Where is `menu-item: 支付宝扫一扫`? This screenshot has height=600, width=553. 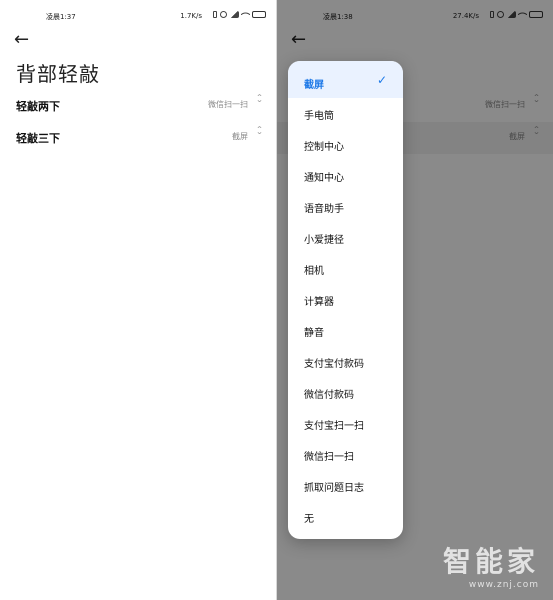 menu-item: 支付宝扫一扫 is located at coordinates (345, 423).